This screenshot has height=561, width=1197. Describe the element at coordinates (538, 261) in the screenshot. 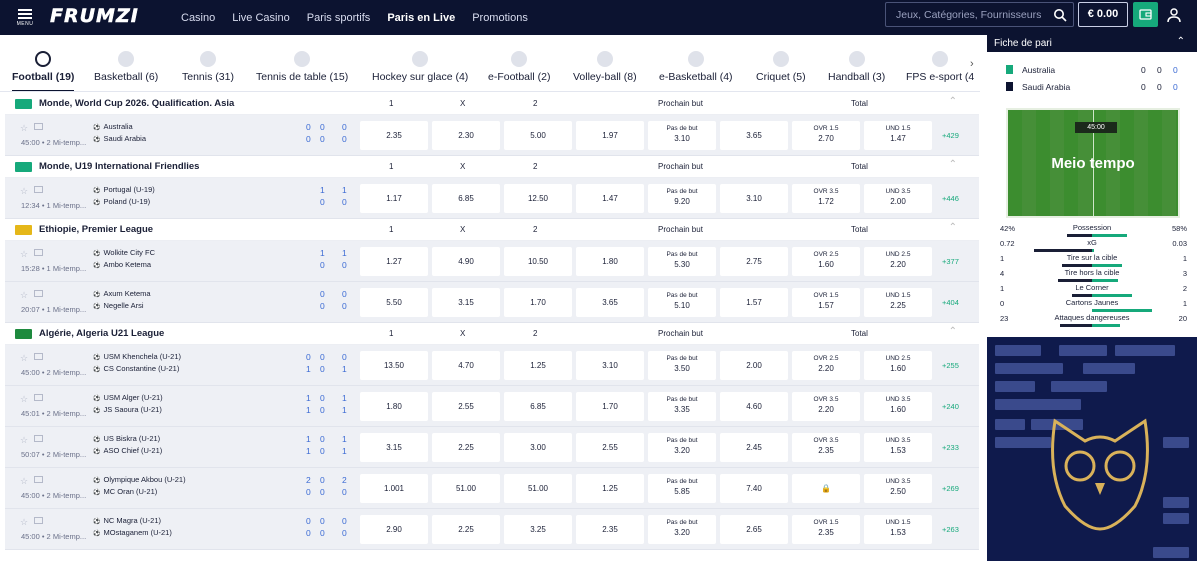

I see `odds-button: 10.50` at that location.